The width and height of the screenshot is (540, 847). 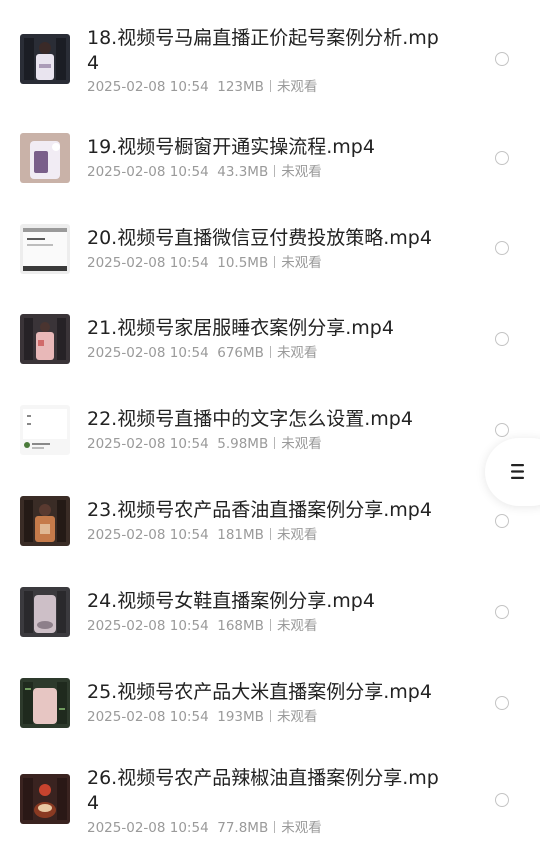 I want to click on file-size: 193MB, so click(x=240, y=717).